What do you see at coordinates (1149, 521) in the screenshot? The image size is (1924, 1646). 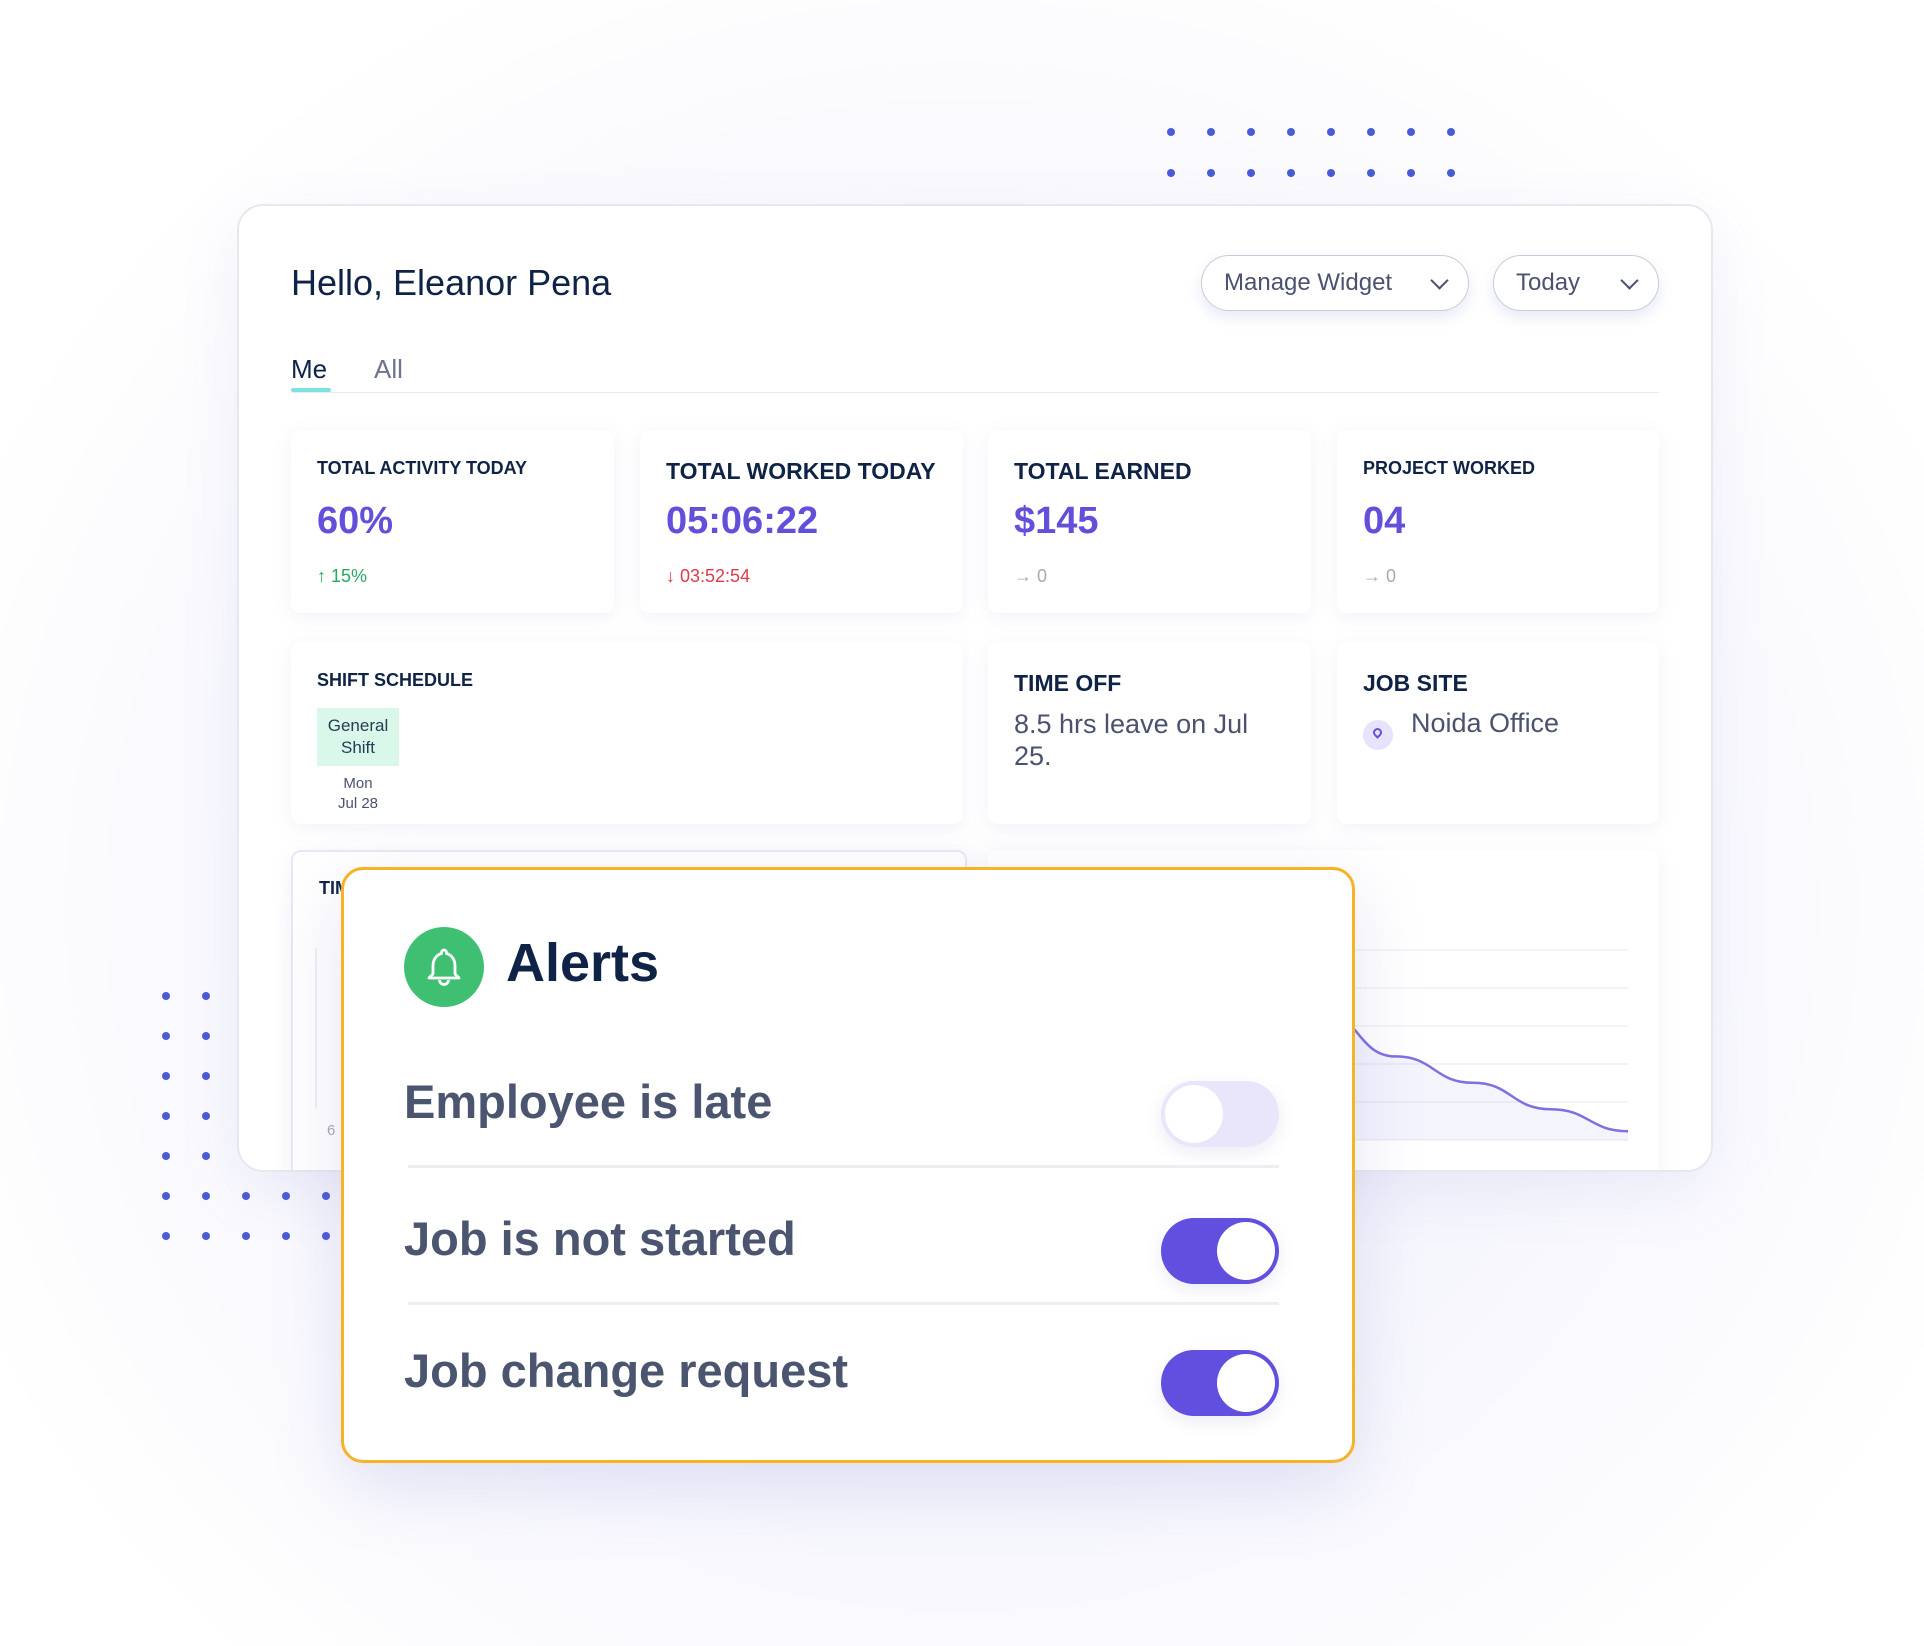 I see `stat-card-total-earned: TOTAL EARNED $145 → 0` at bounding box center [1149, 521].